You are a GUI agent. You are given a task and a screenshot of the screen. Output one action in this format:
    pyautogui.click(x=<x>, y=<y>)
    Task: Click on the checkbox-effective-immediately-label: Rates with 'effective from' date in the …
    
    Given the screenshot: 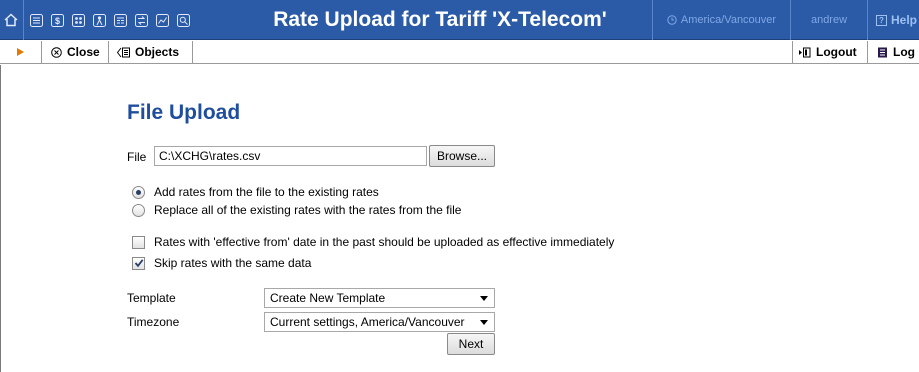 What is the action you would take?
    pyautogui.click(x=384, y=242)
    